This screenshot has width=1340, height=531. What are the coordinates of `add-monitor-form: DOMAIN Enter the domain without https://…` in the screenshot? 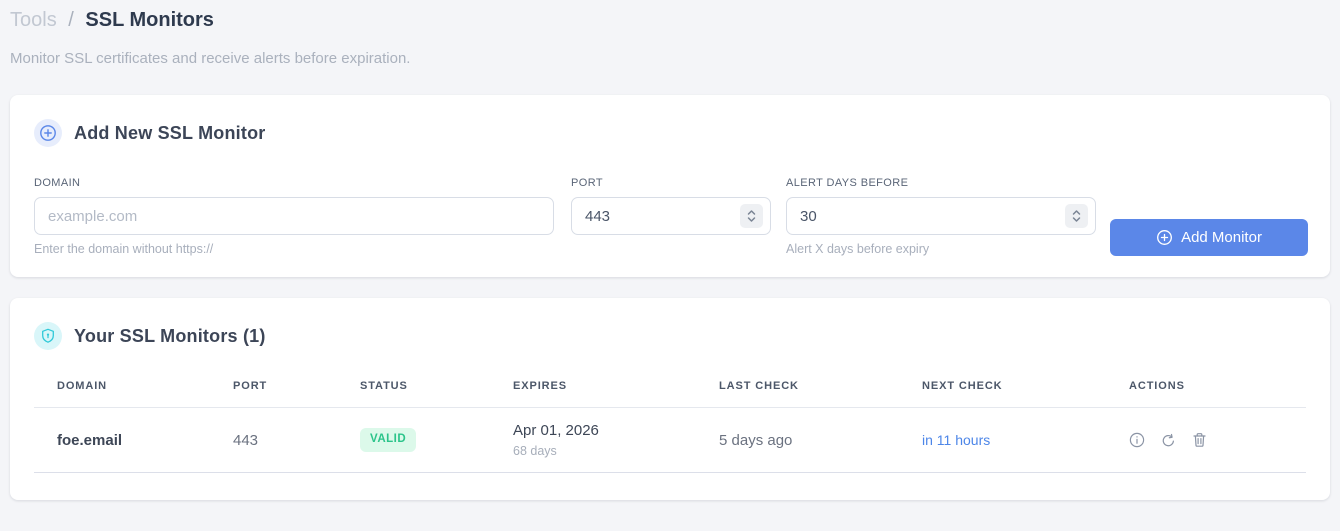 It's located at (671, 216).